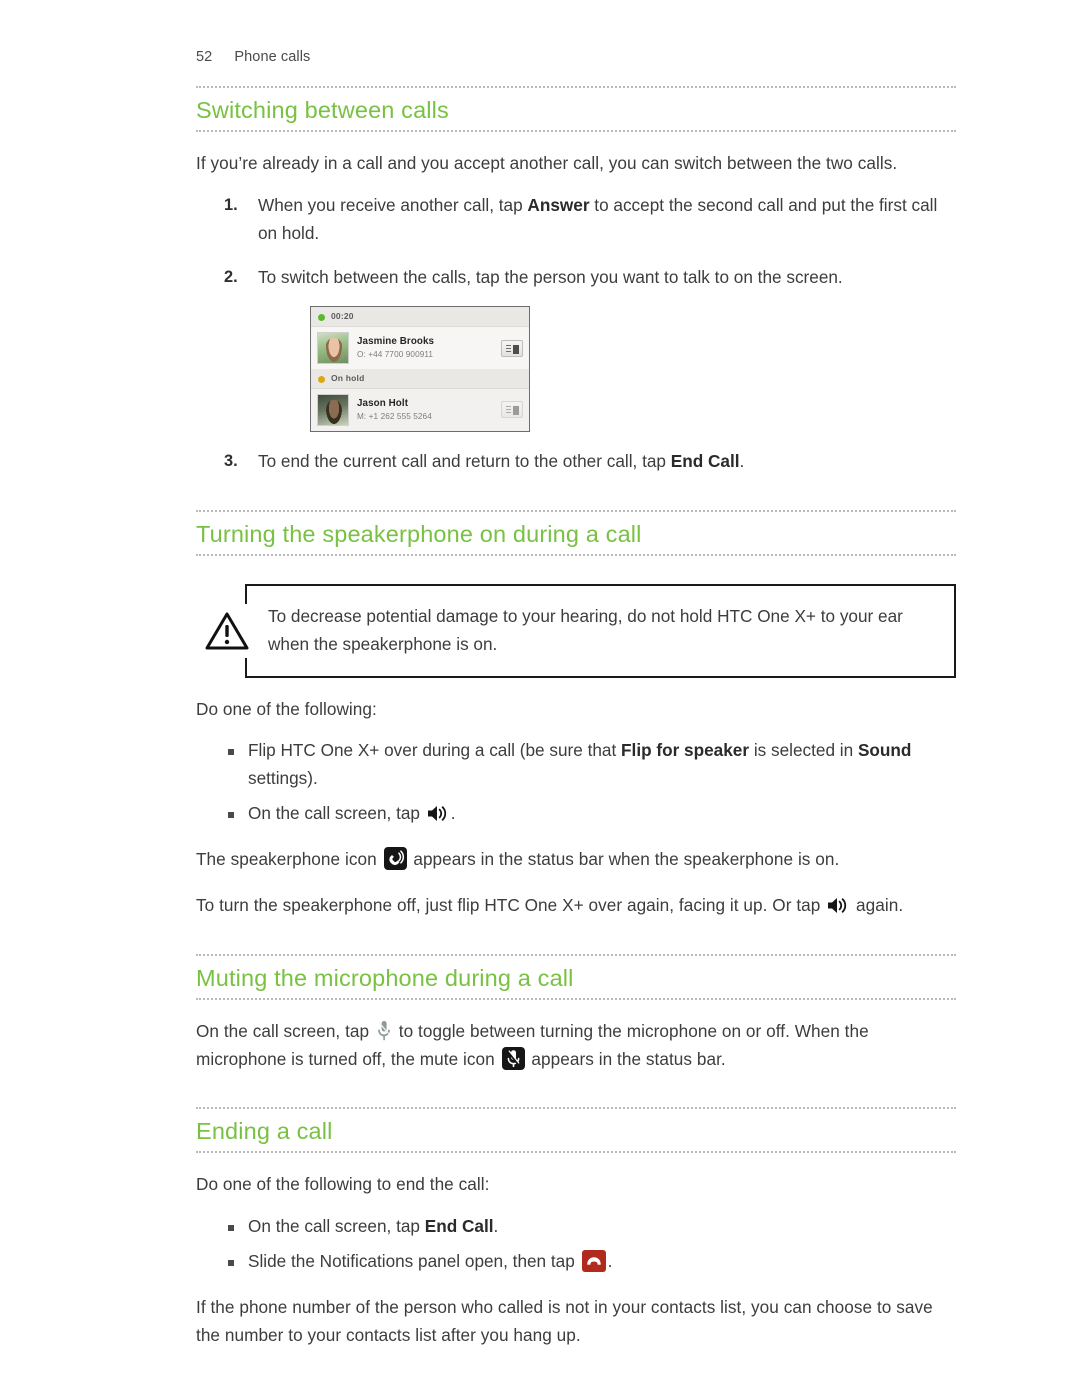  Describe the element at coordinates (348, 378) in the screenshot. I see `held-call-status-label: On hold` at that location.